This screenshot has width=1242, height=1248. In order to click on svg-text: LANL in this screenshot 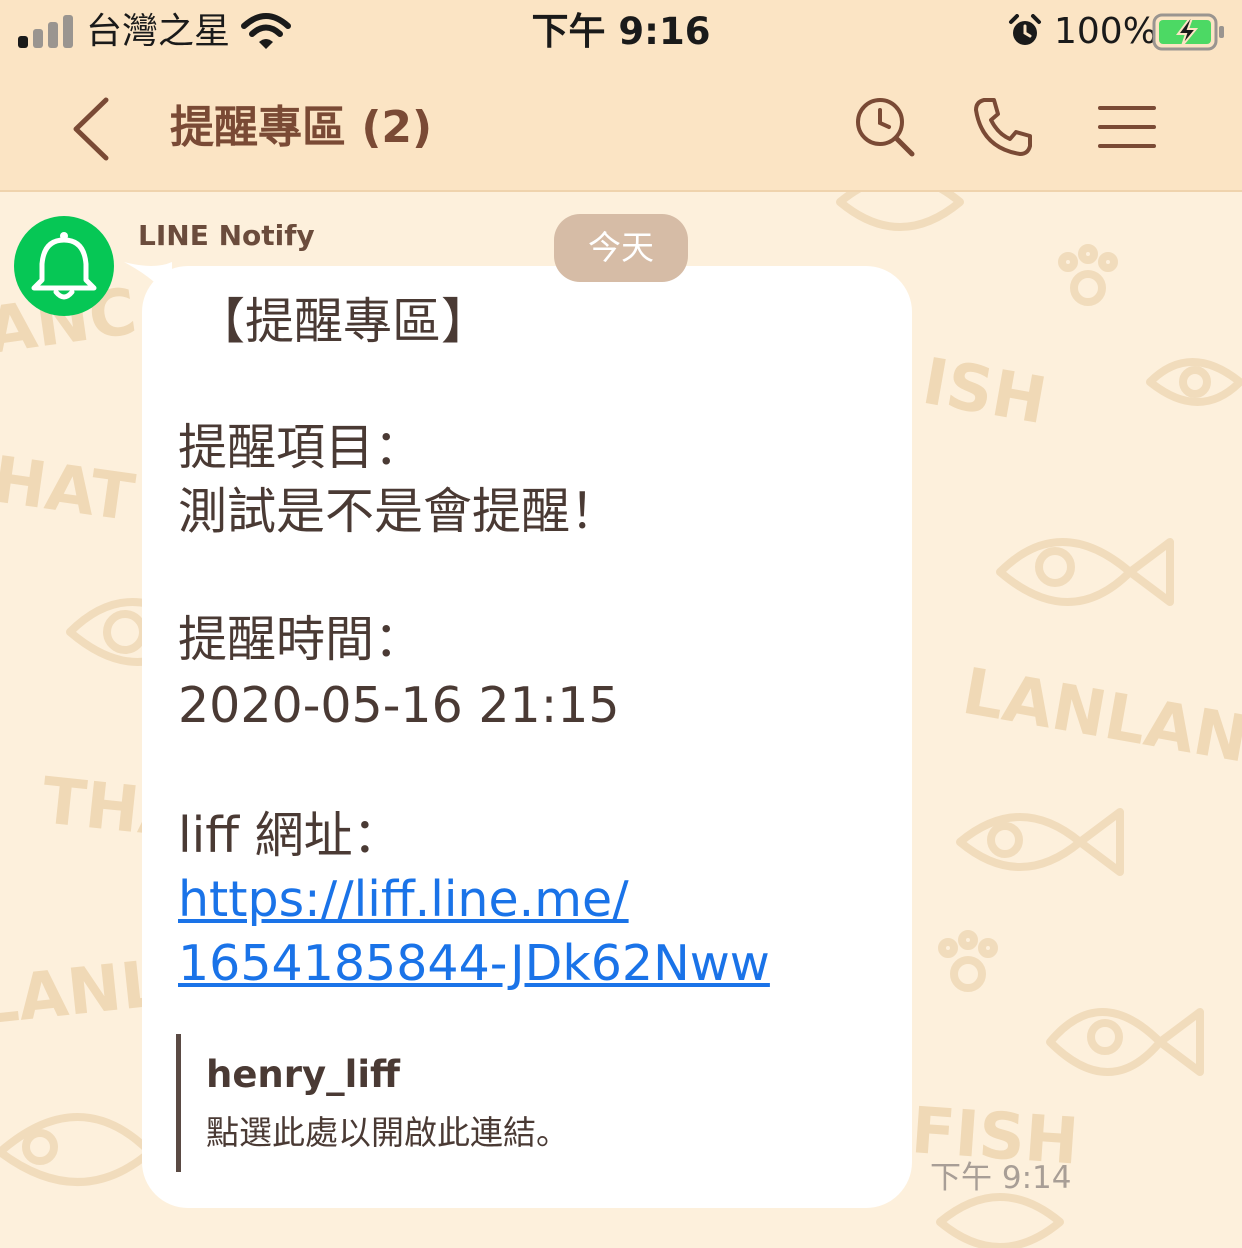, I will do `click(82, 993)`.